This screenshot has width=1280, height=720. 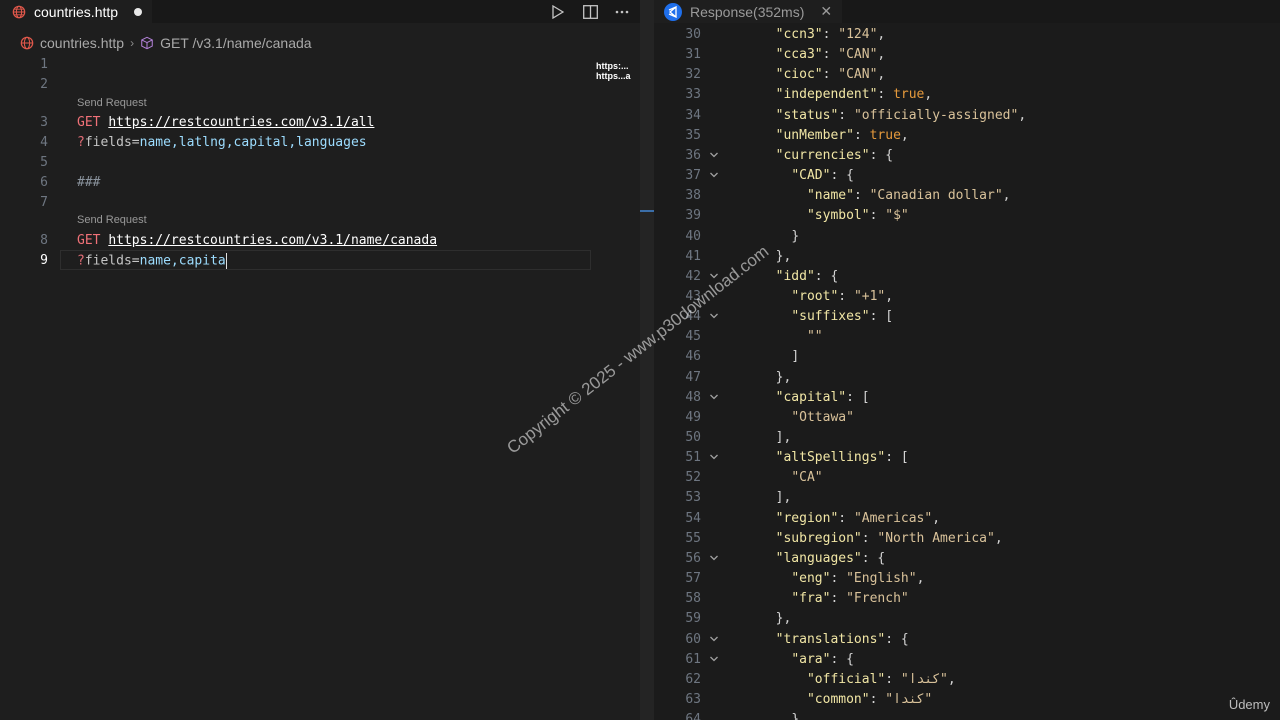 I want to click on tab-label: countries.http, so click(x=76, y=11).